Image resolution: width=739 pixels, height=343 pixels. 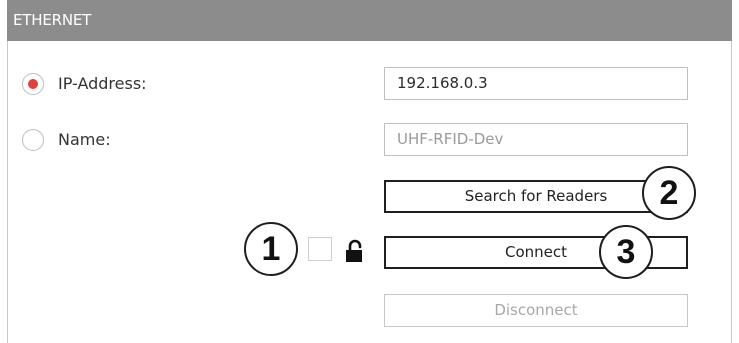 What do you see at coordinates (102, 83) in the screenshot?
I see `ip-address-label: IP-Address:` at bounding box center [102, 83].